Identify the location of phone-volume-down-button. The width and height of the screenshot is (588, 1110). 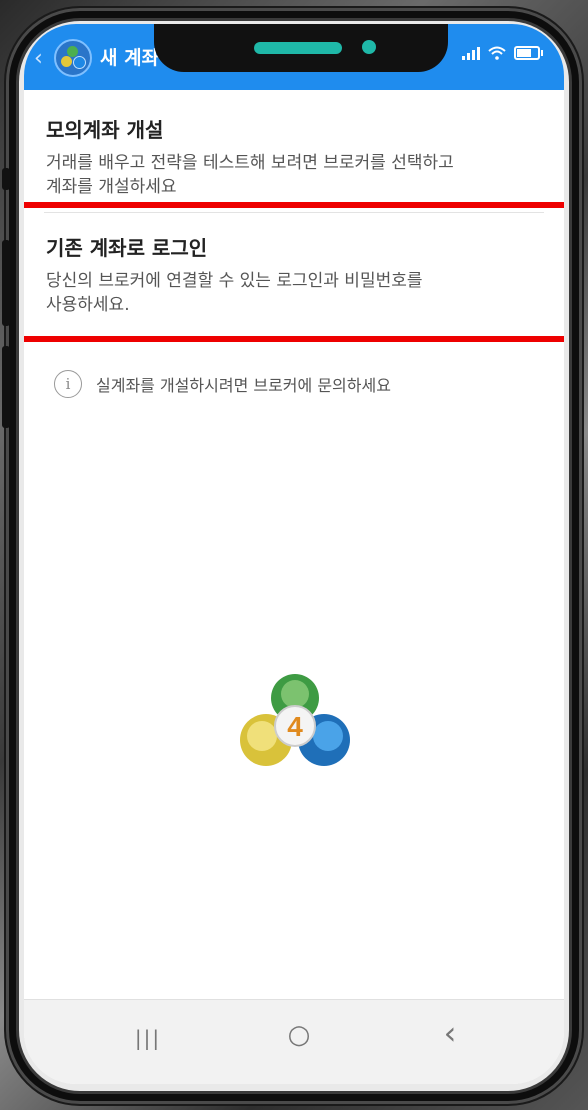
(6, 387).